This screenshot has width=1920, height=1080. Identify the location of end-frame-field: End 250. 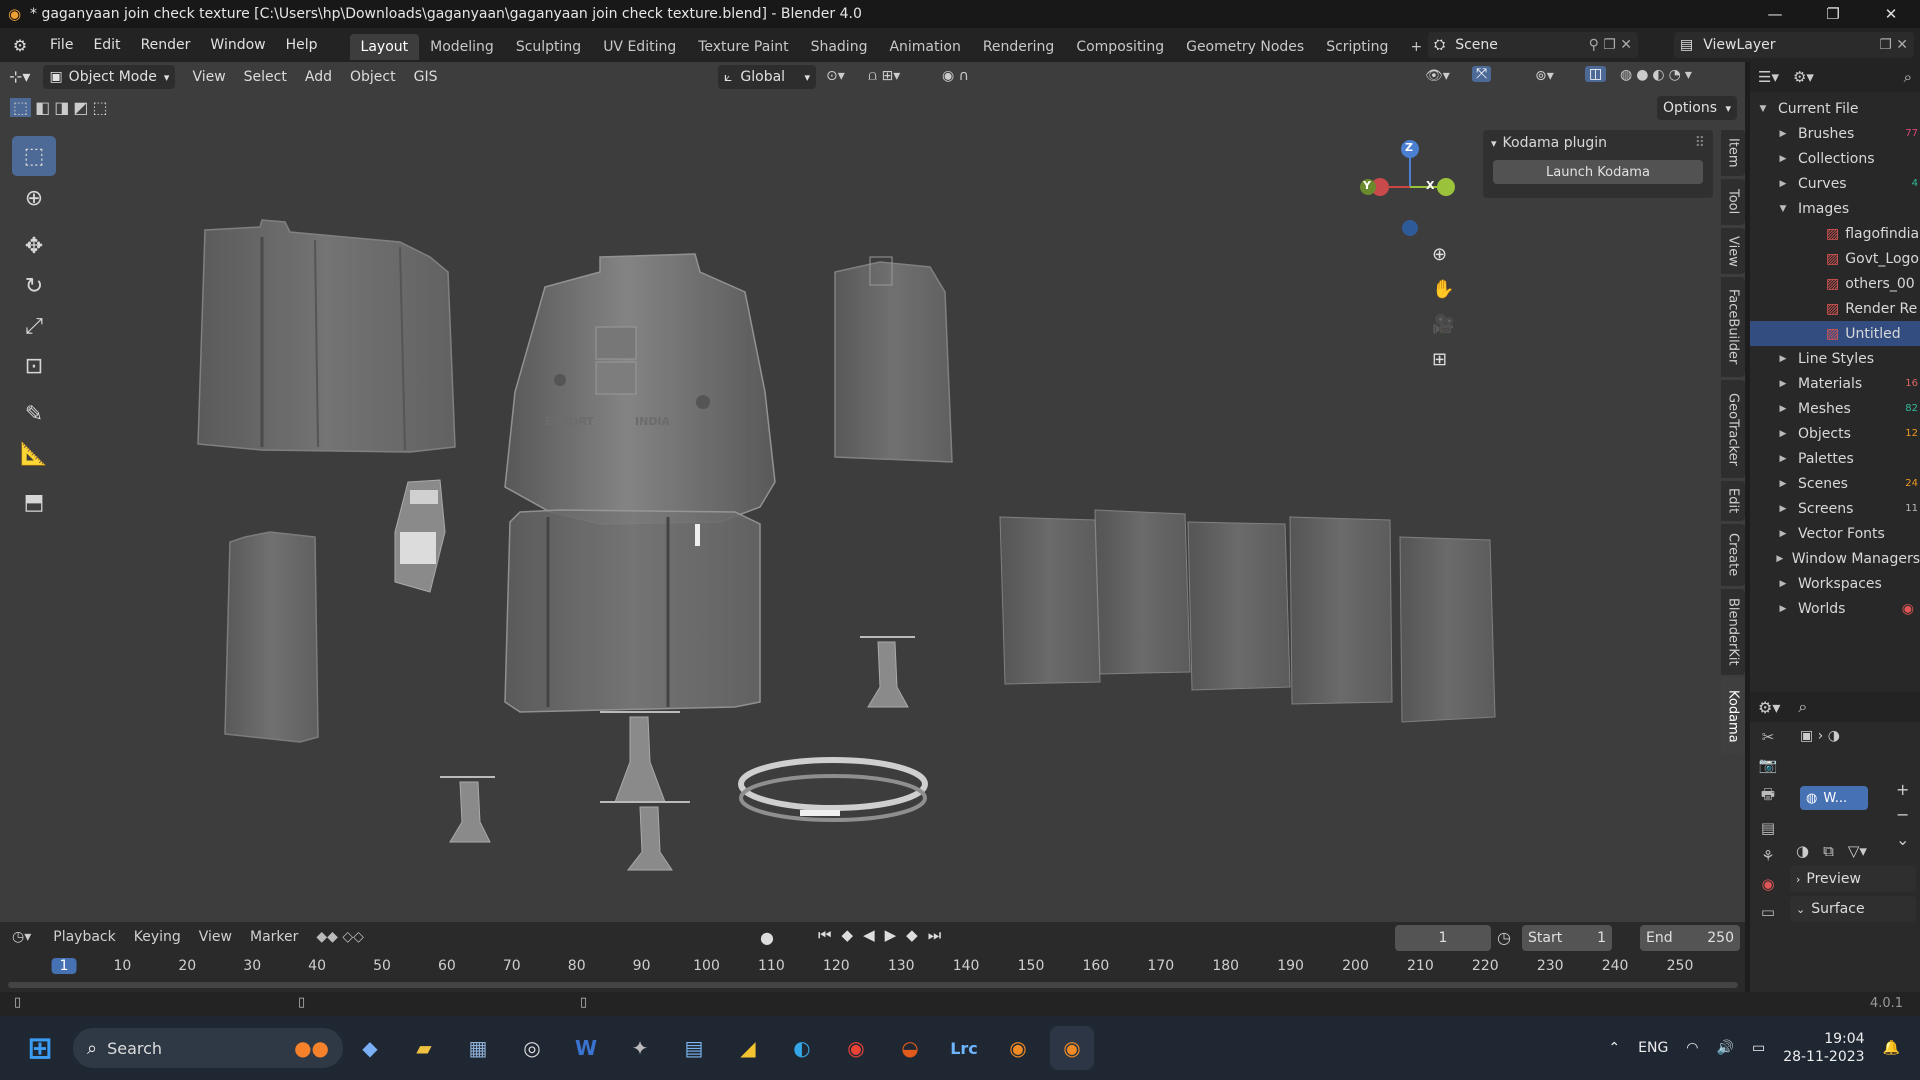
(1690, 938).